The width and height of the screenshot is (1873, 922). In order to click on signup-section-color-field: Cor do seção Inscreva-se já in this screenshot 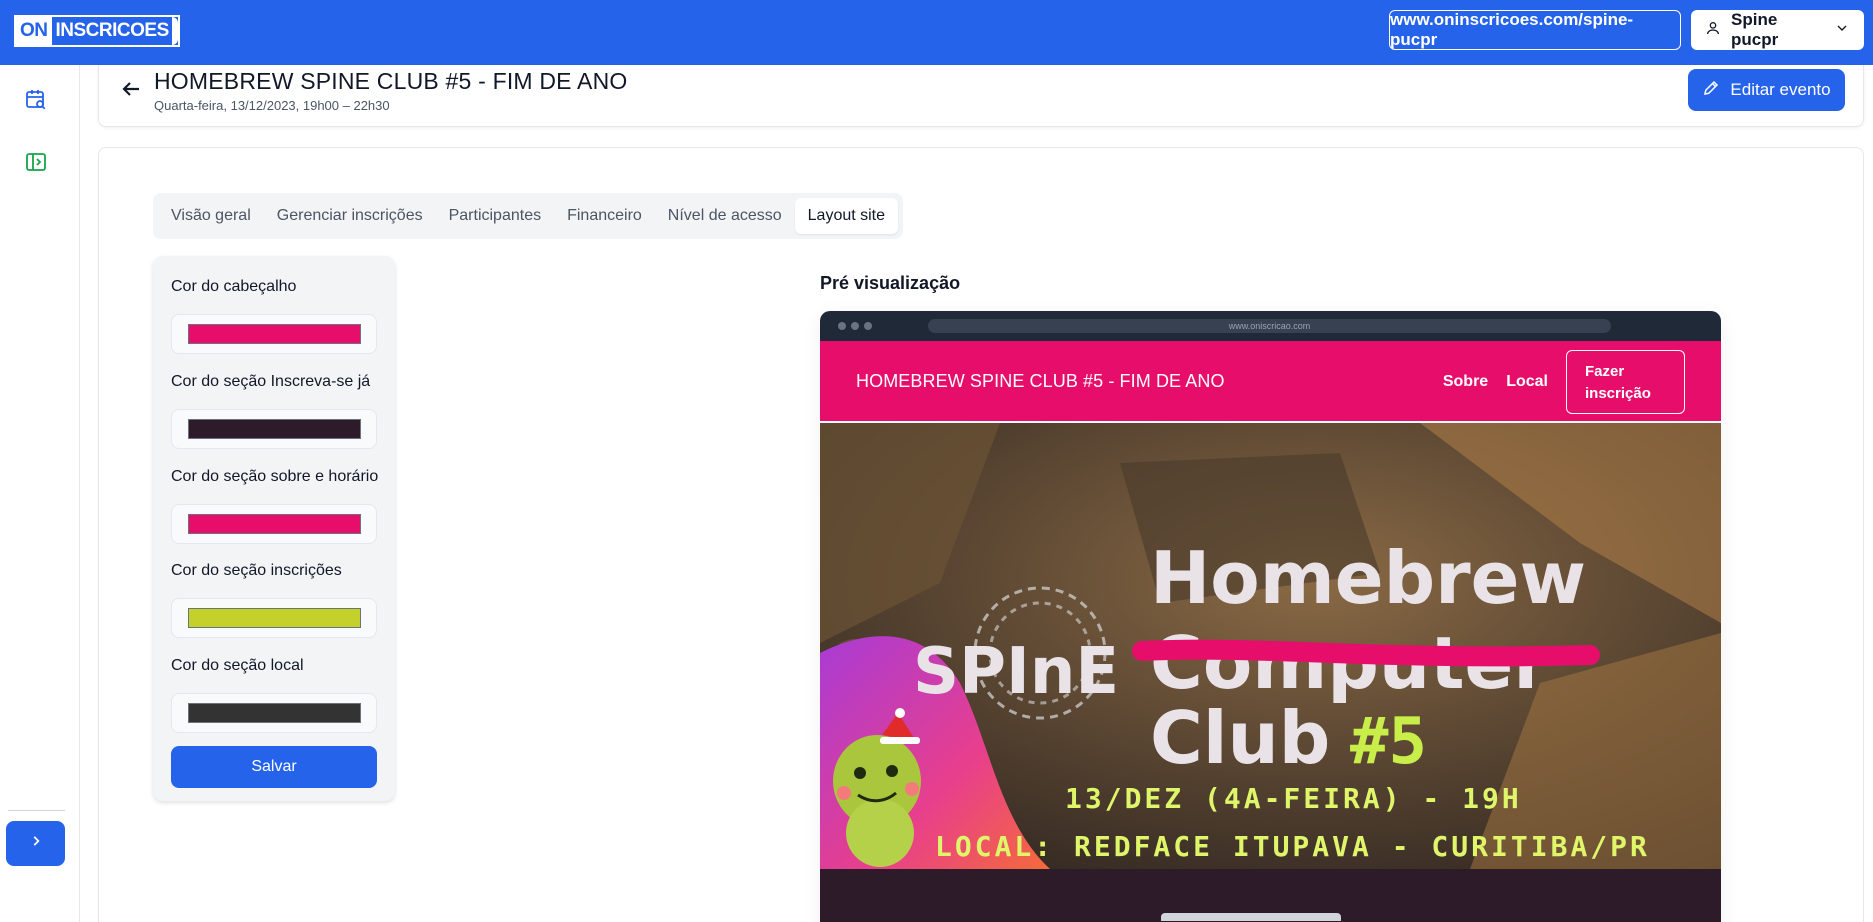, I will do `click(276, 411)`.